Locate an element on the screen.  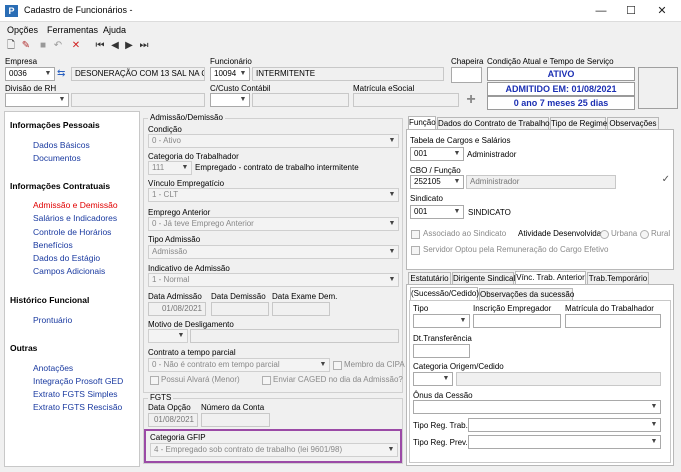
tipo-admissao-label: Tipo Admissão is located at coordinates (174, 239).